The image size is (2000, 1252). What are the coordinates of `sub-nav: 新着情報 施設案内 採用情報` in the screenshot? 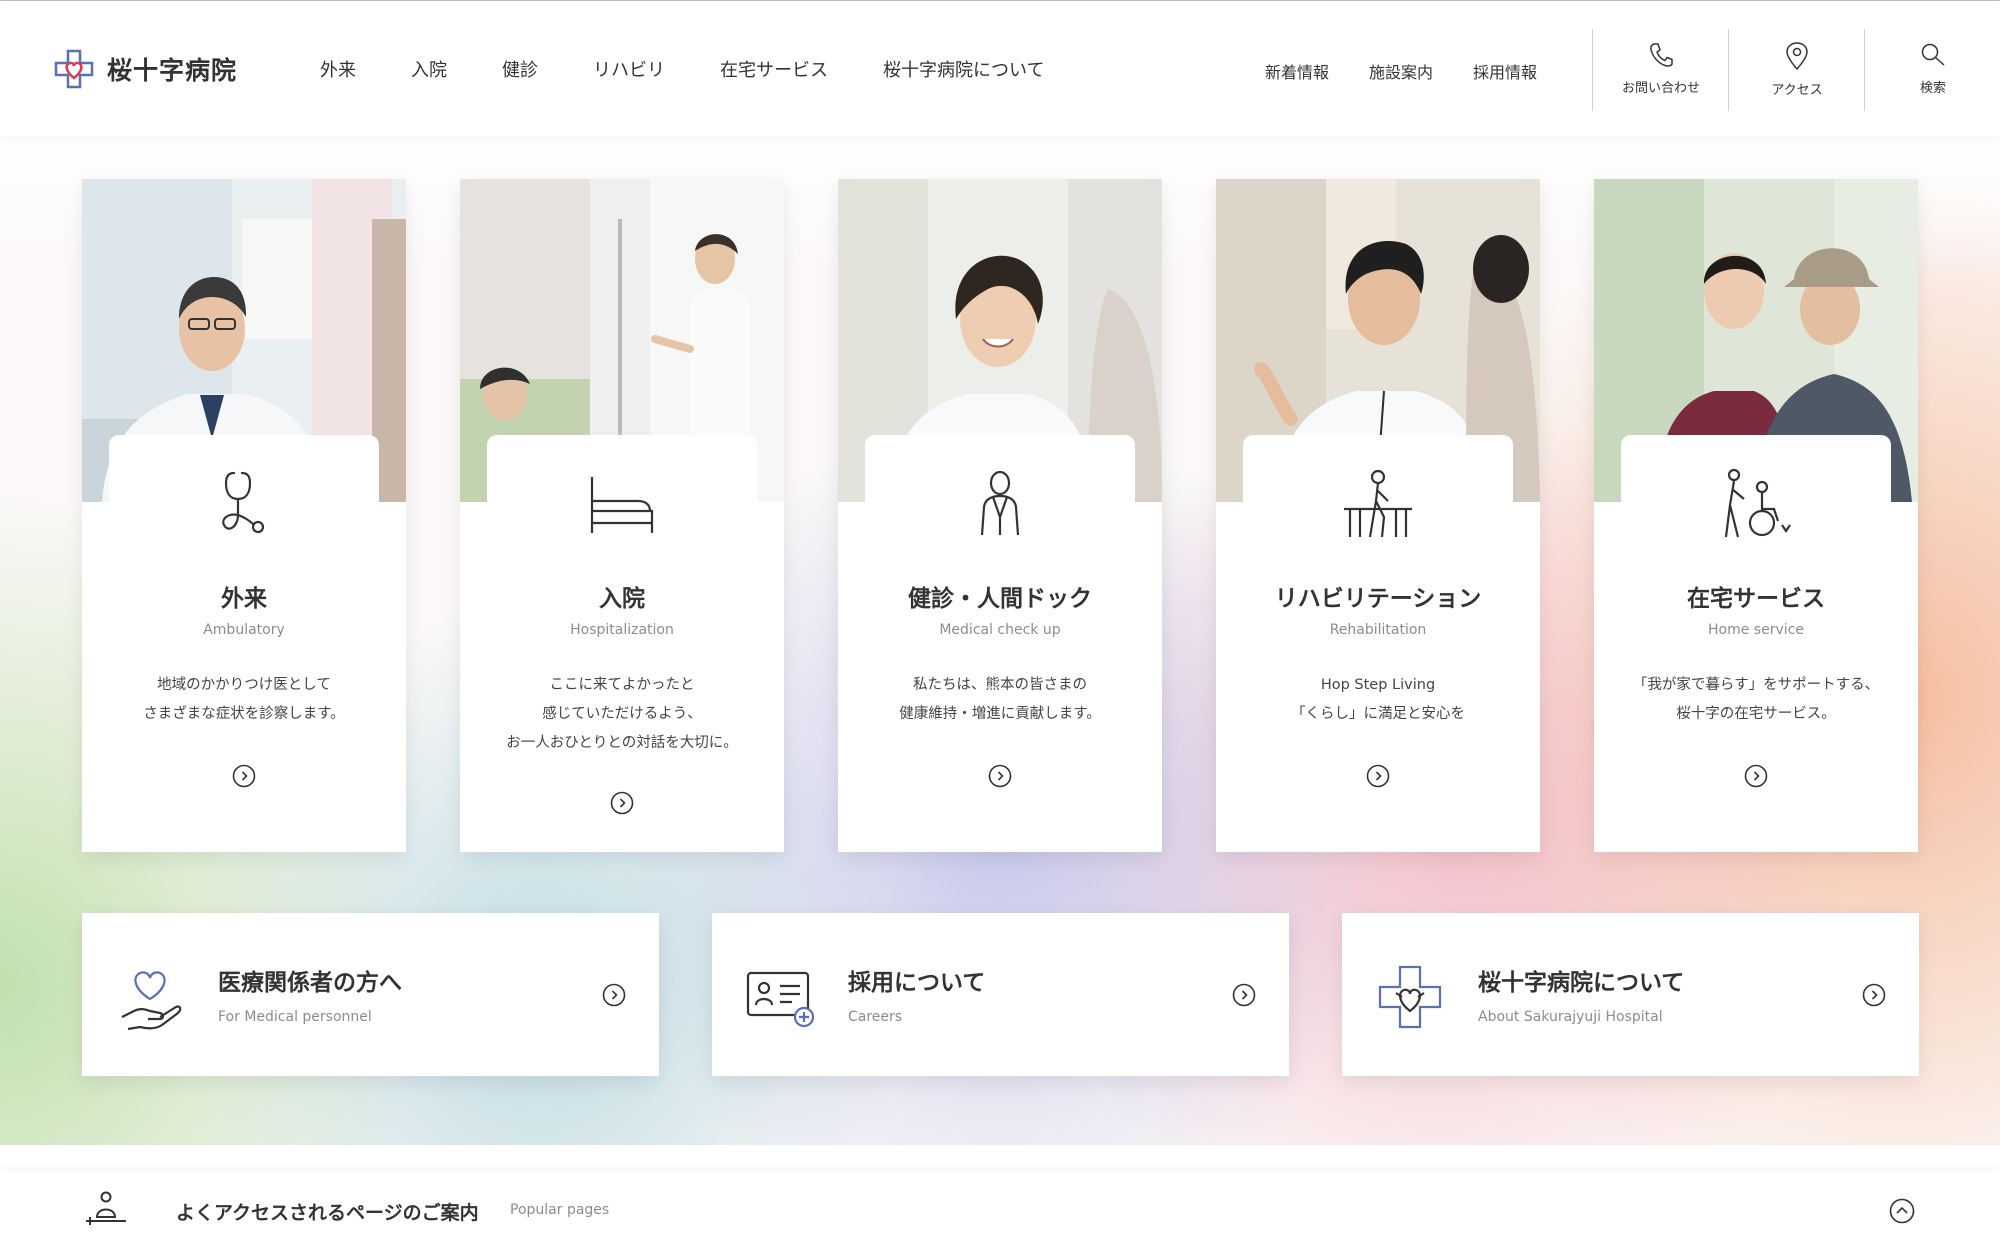 It's located at (1421, 71).